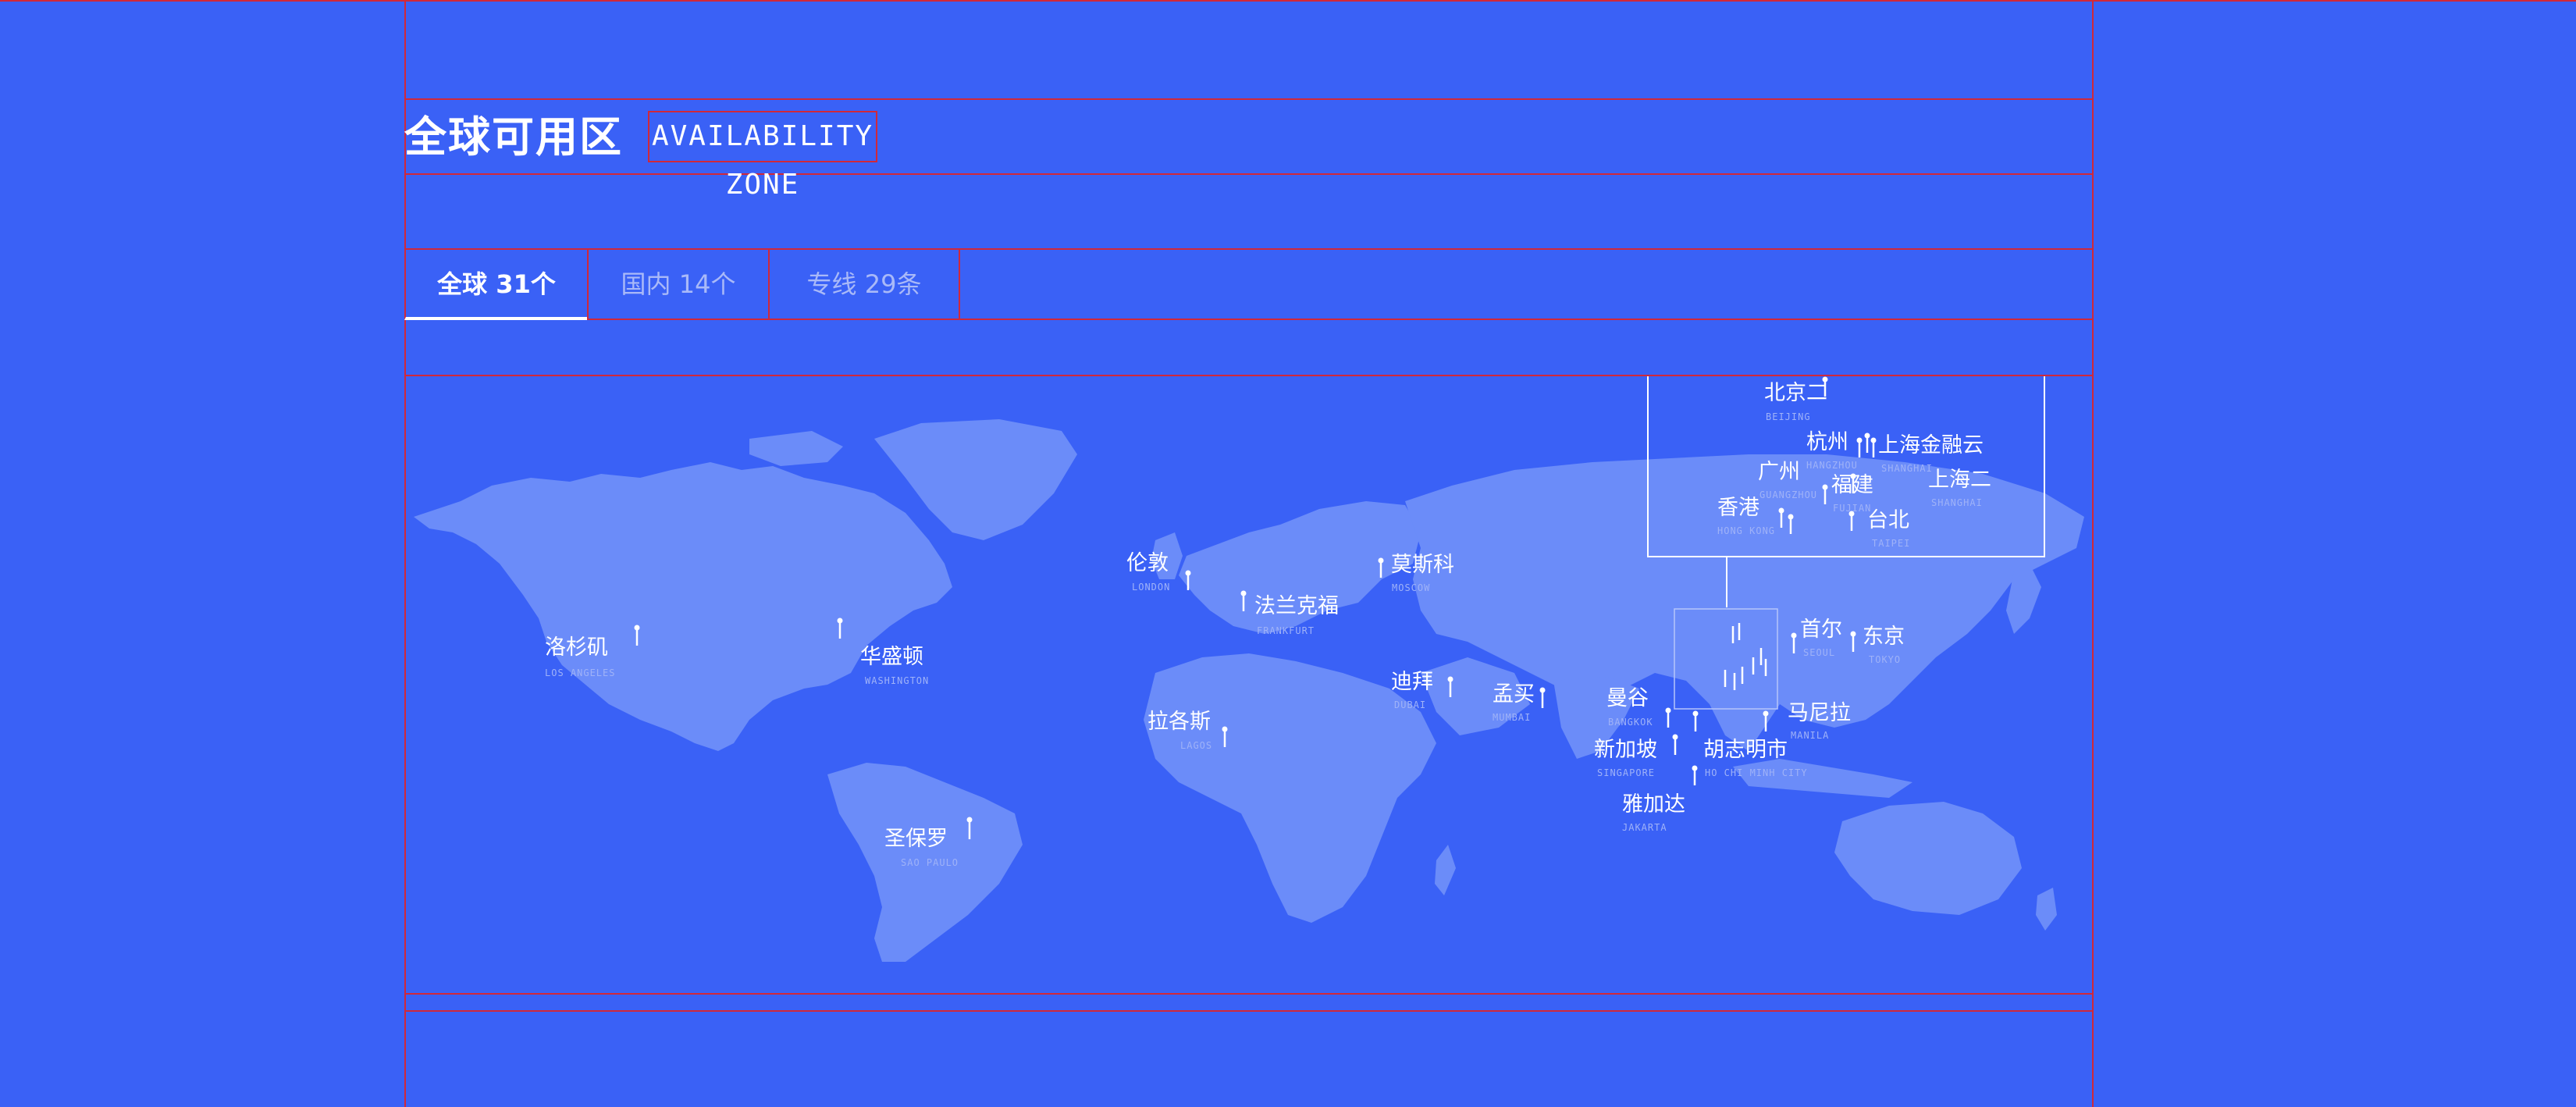  I want to click on city-singapore: 新加坡 SINGAPORE, so click(1636, 756).